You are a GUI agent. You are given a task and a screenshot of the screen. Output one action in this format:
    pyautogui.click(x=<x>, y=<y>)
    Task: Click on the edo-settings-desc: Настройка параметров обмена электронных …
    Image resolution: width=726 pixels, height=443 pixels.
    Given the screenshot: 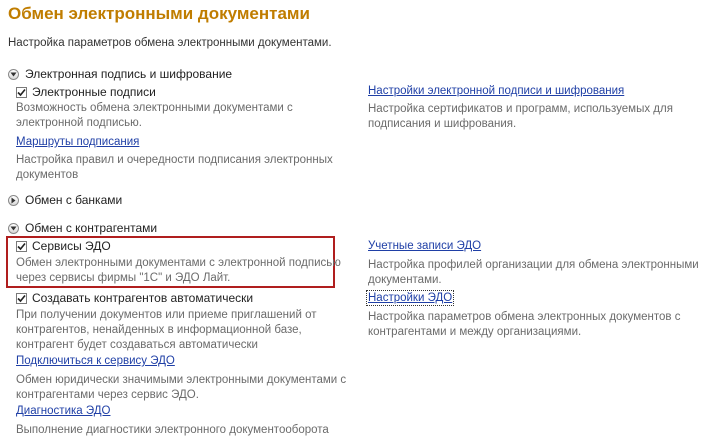 What is the action you would take?
    pyautogui.click(x=524, y=324)
    